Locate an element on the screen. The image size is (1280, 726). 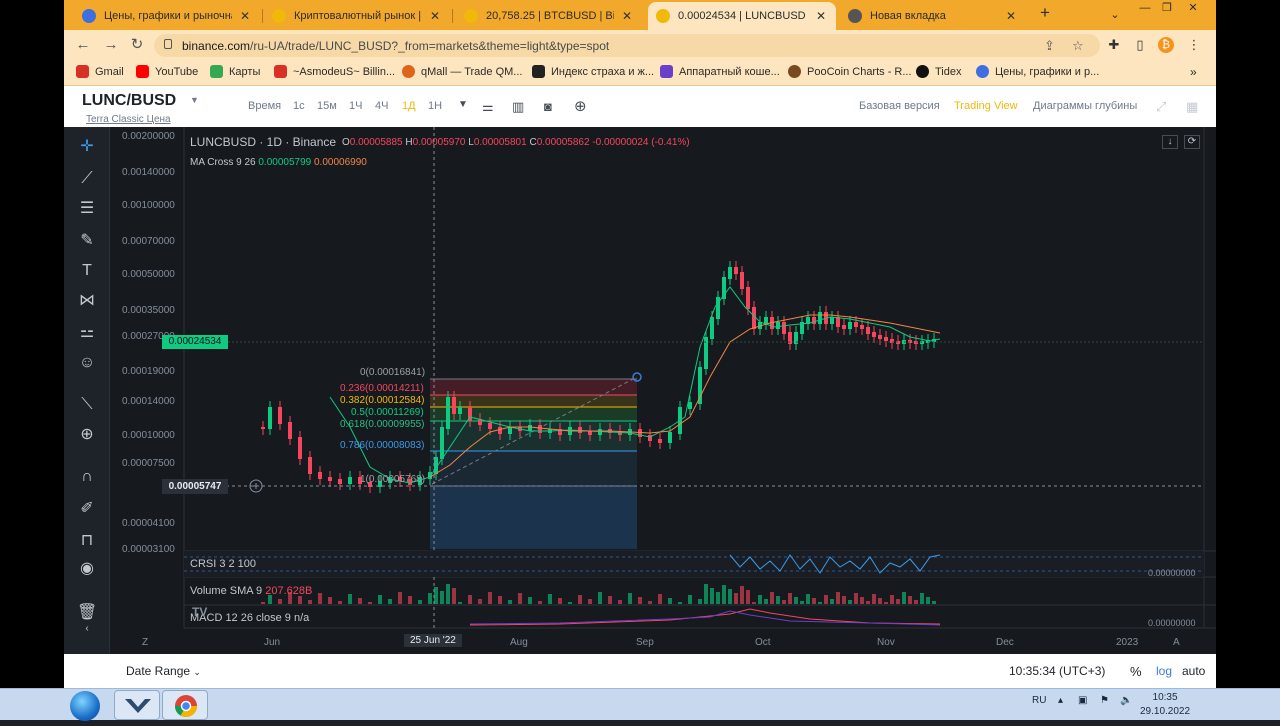
tab-2: 20,758.25 | BTCBUSD | Binar ✕ is located at coordinates (549, 16).